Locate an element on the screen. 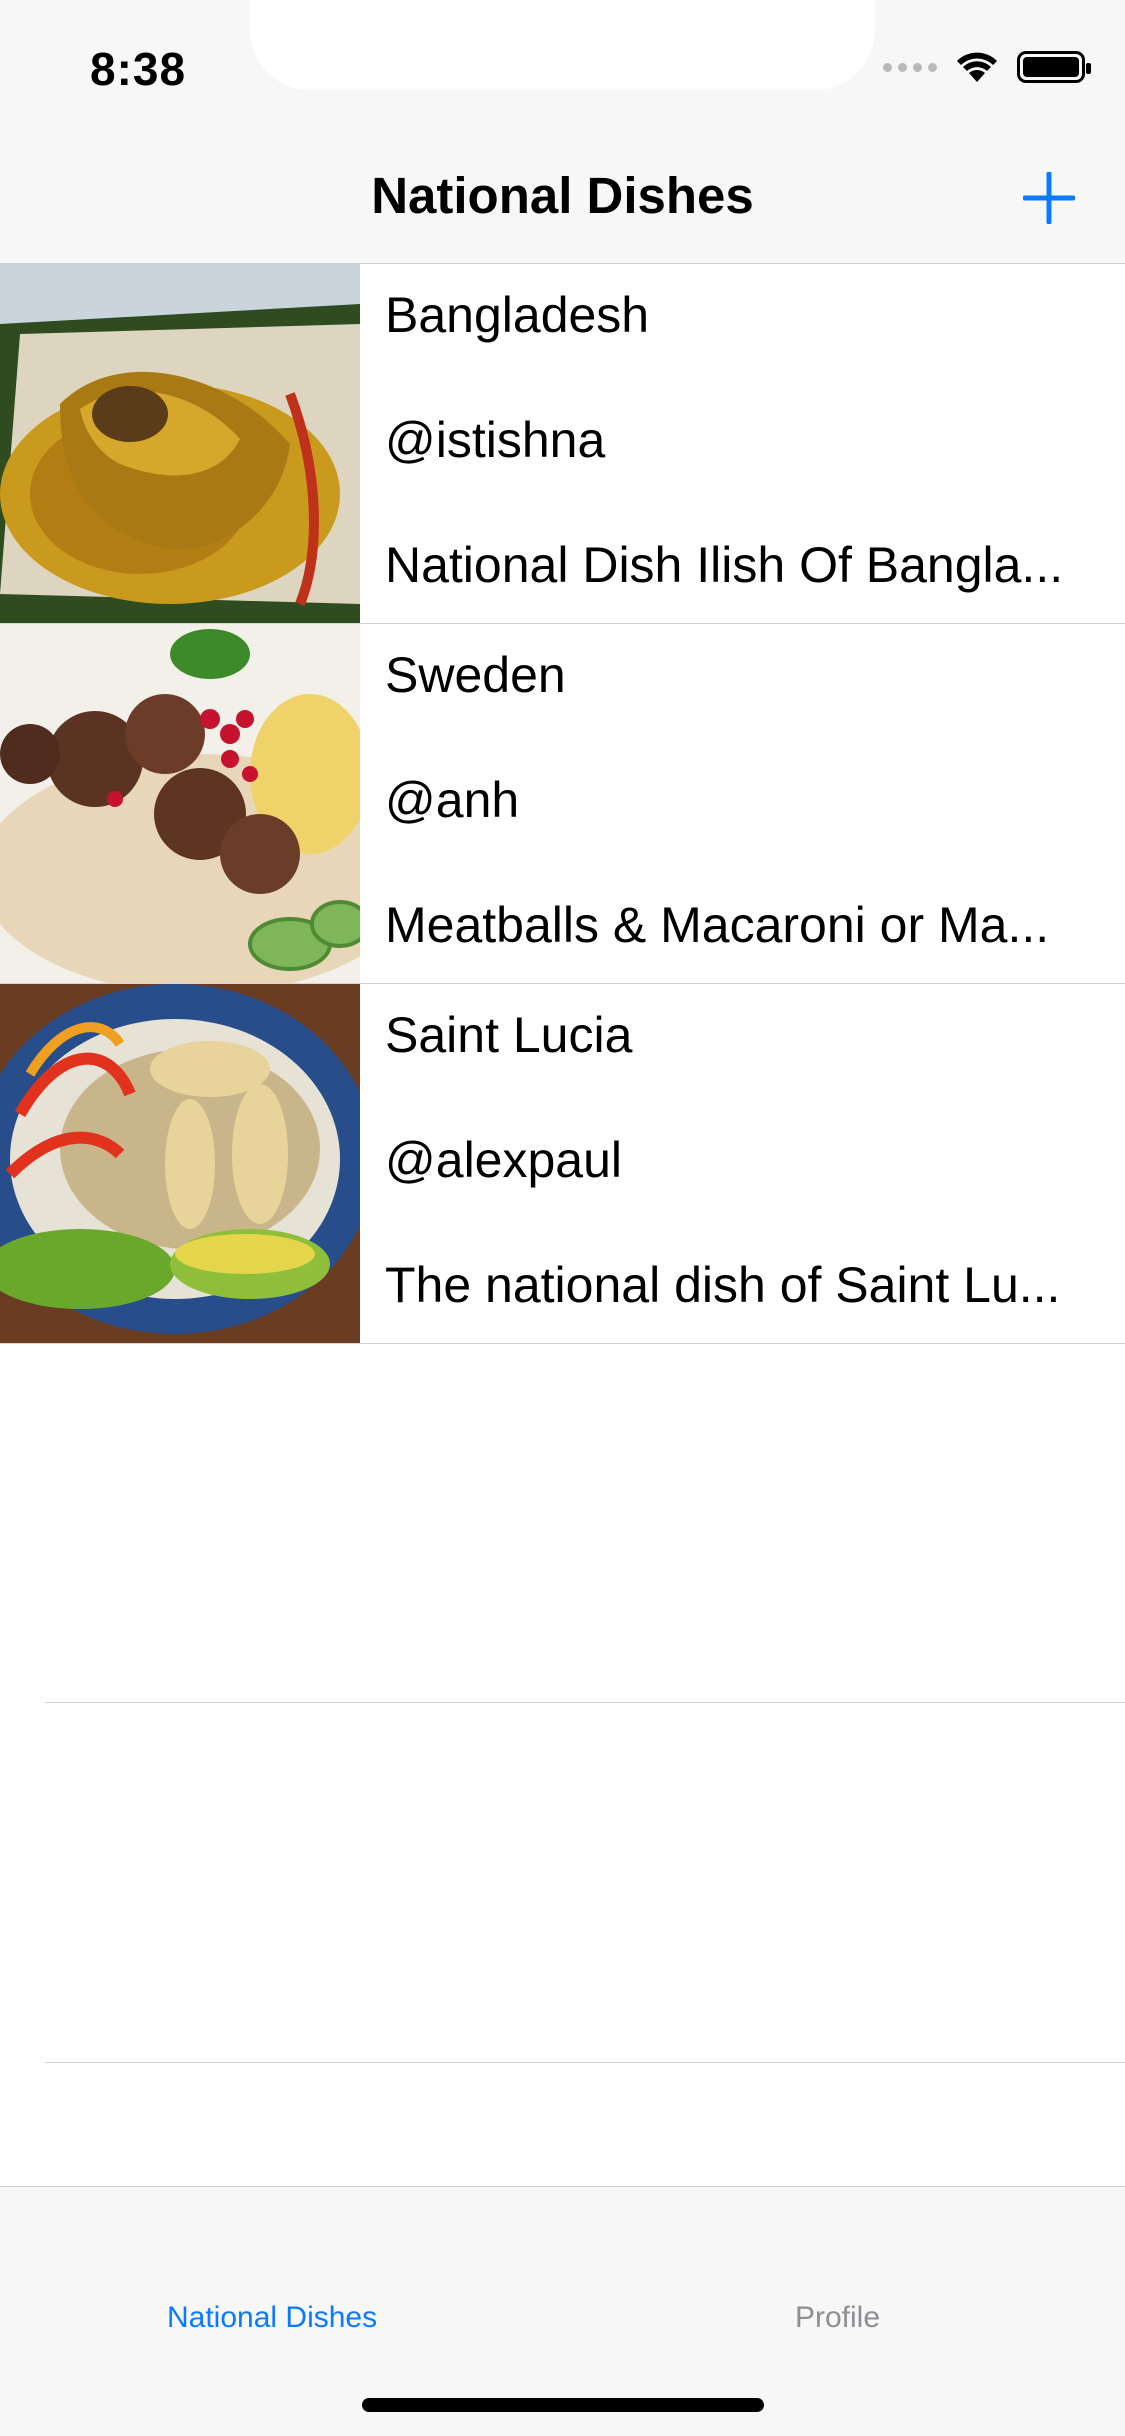 Image resolution: width=1125 pixels, height=2436 pixels. home-indicator is located at coordinates (563, 2405).